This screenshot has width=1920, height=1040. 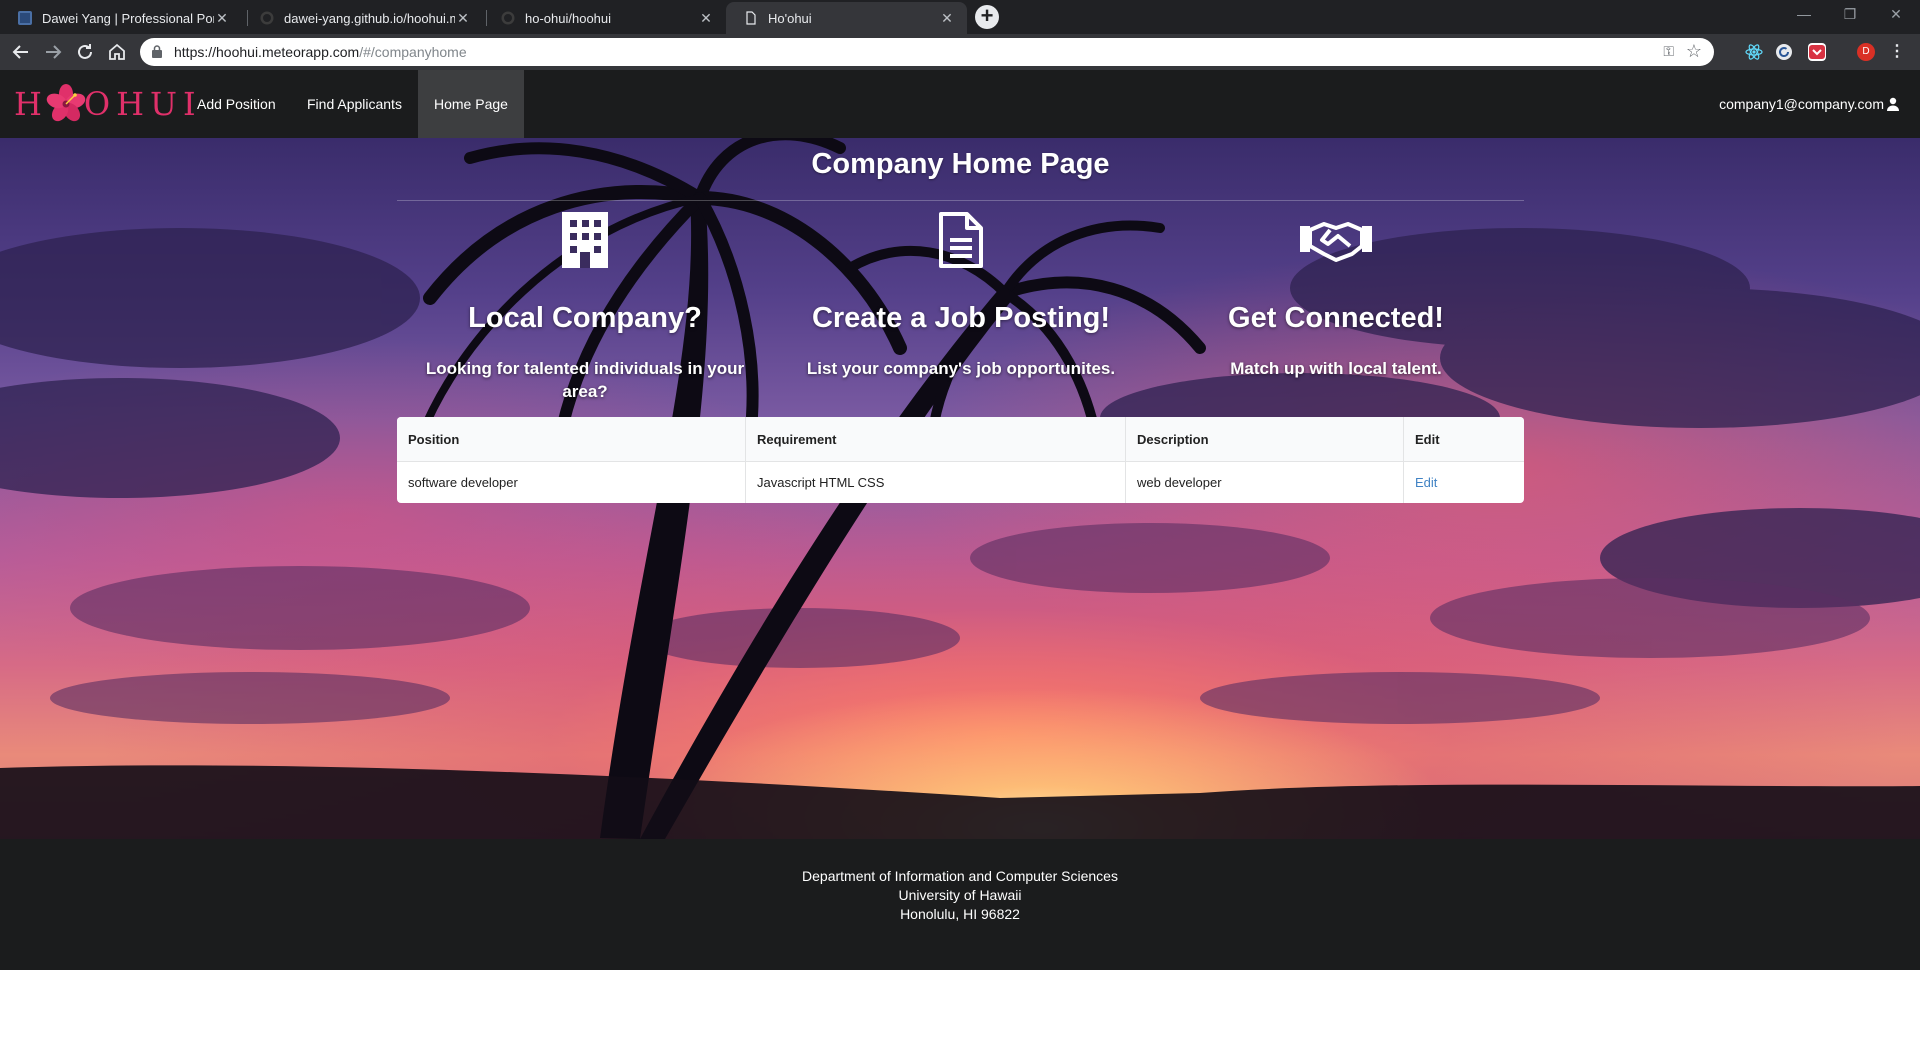 I want to click on tab-title: dawei-yang.github.io/hoohui.md, so click(x=369, y=18).